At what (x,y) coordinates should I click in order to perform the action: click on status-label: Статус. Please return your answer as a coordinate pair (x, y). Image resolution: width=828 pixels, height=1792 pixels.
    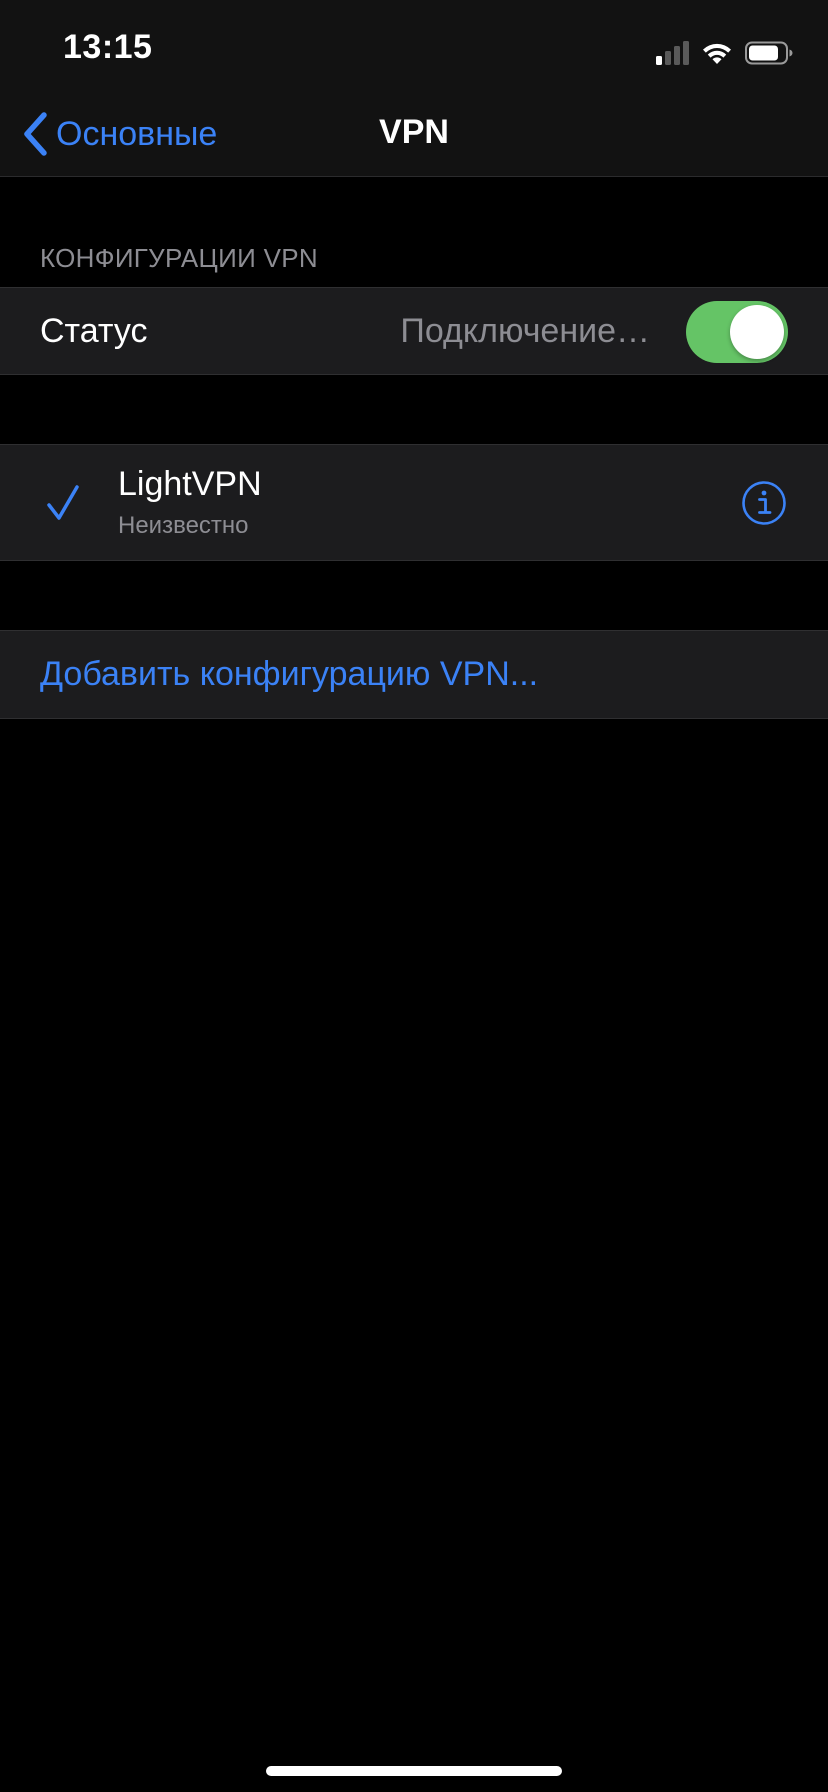
    Looking at the image, I should click on (94, 331).